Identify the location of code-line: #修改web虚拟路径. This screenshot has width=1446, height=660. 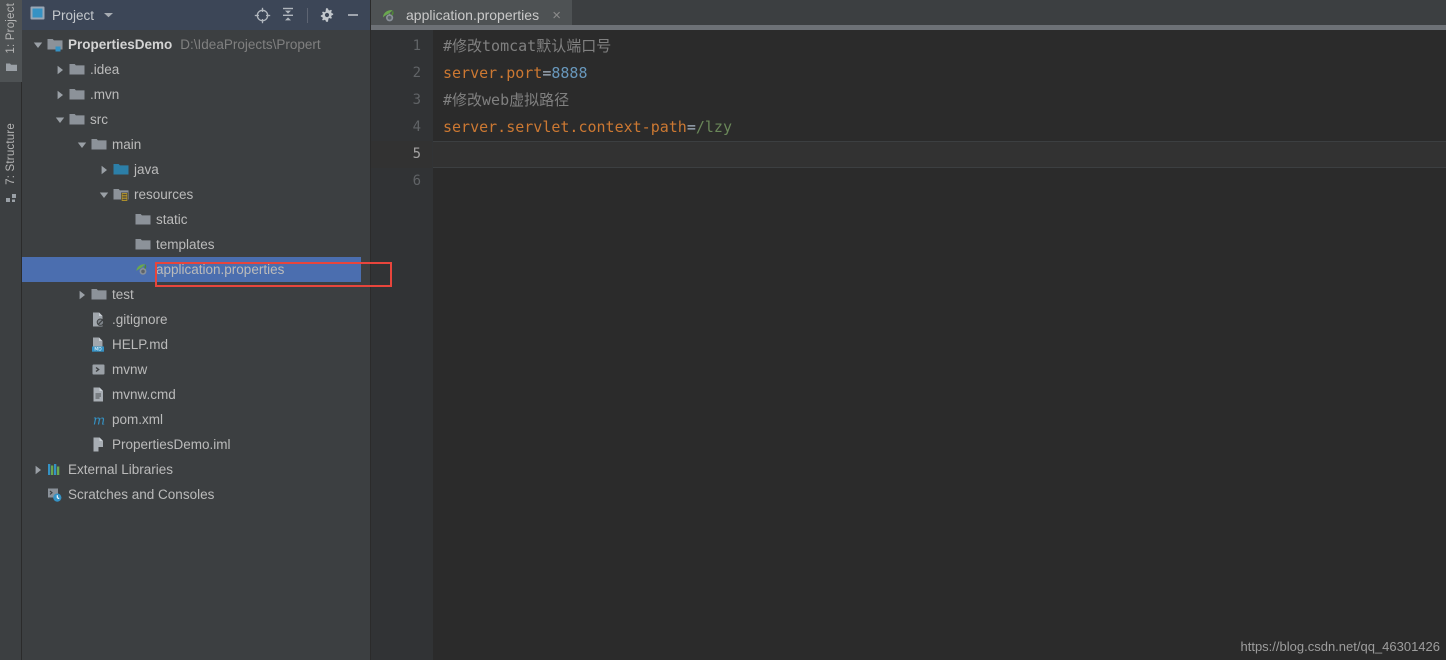
(939, 100).